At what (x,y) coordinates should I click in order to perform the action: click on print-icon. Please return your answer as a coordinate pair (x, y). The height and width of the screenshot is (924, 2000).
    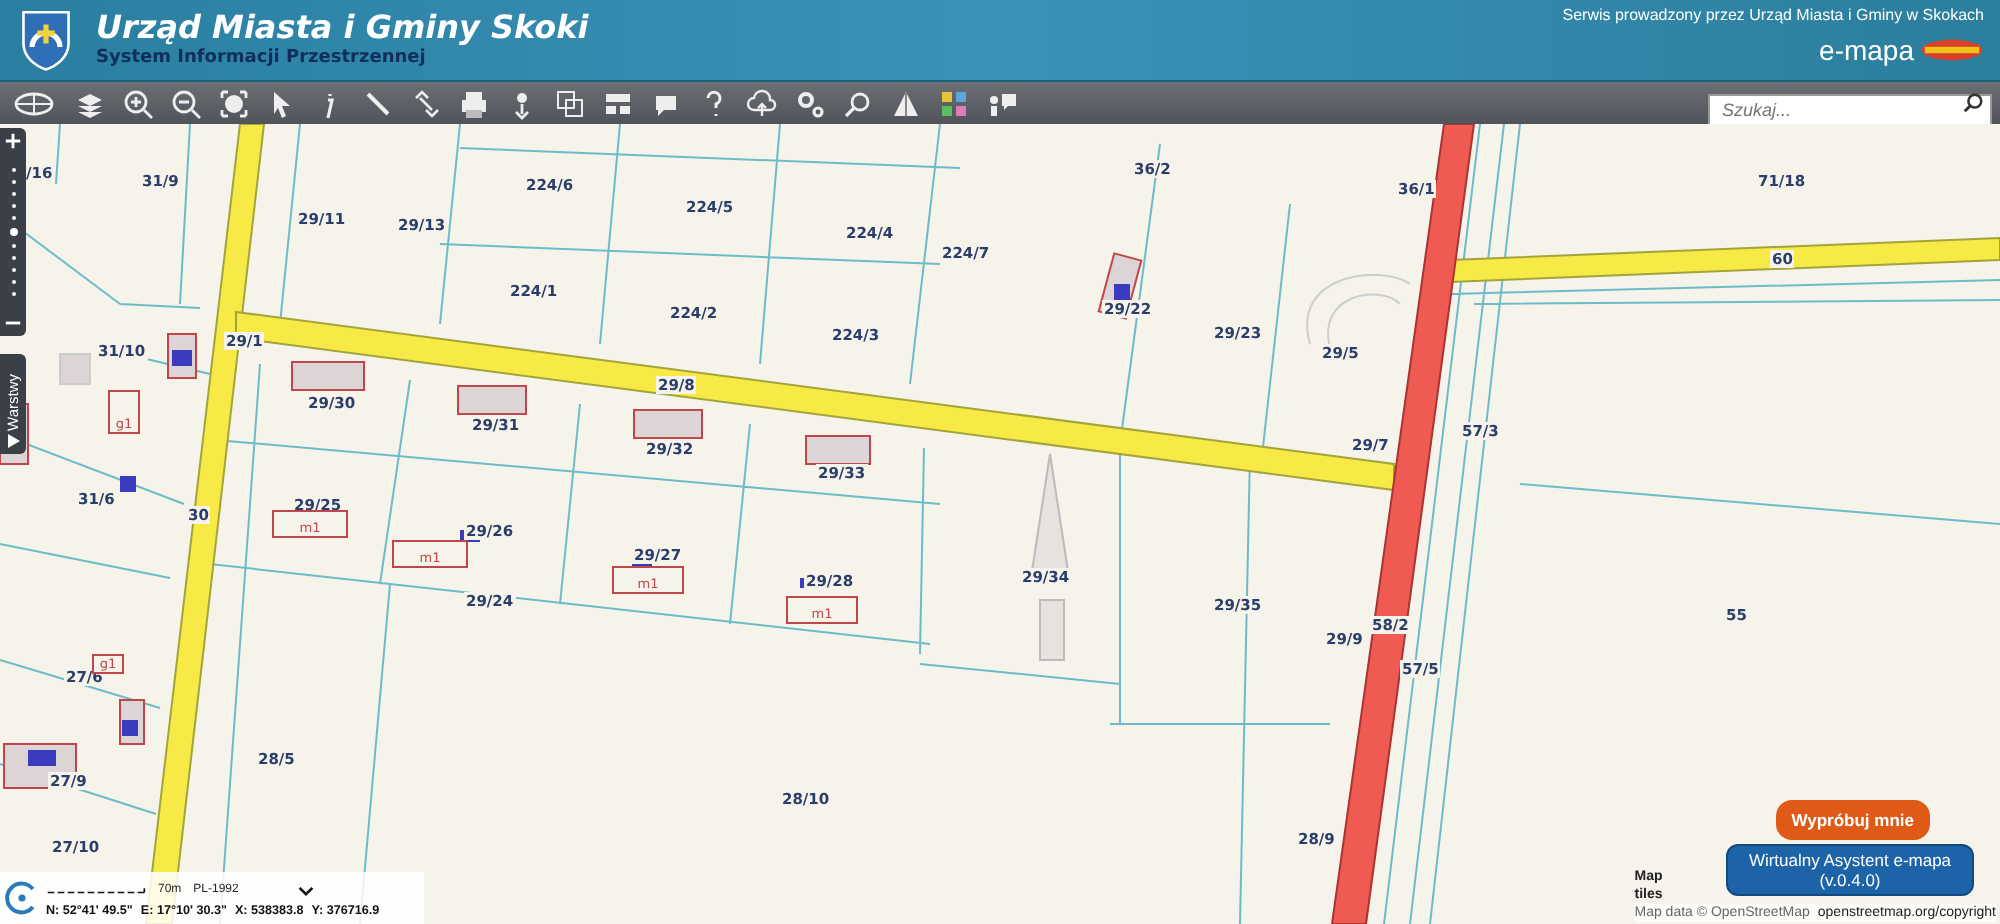
    Looking at the image, I should click on (474, 103).